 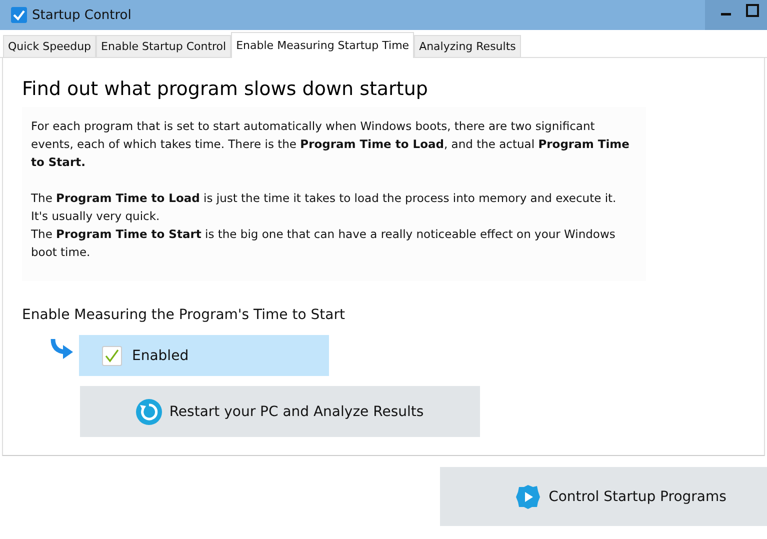 What do you see at coordinates (225, 89) in the screenshot?
I see `heading: Find out what program slows down startup` at bounding box center [225, 89].